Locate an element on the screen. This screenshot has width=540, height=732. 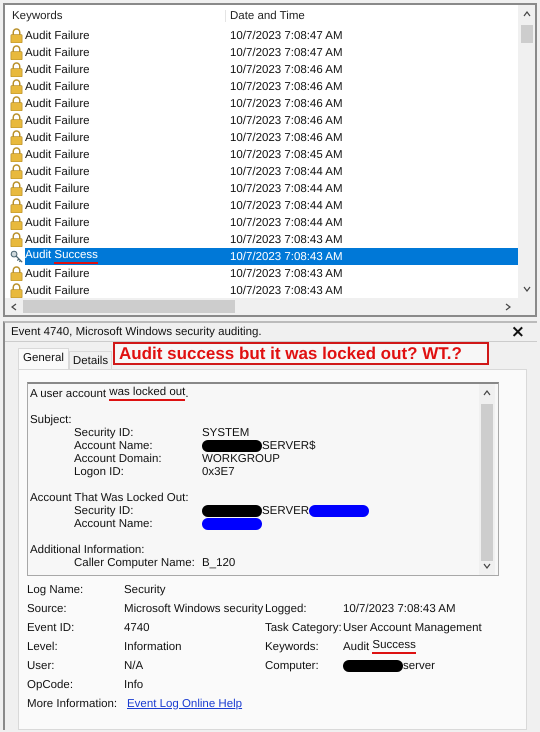
tab: General is located at coordinates (43, 358).